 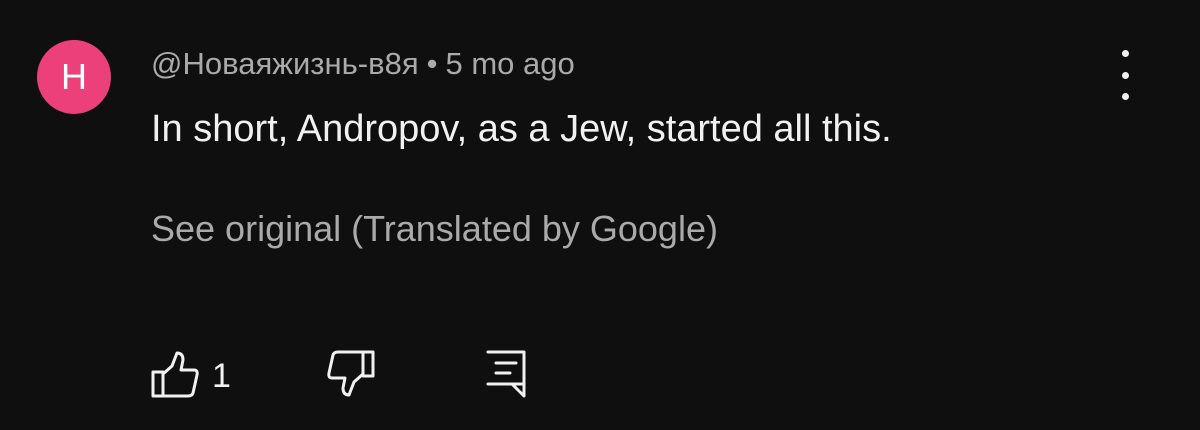 I want to click on like-count: 1, so click(x=221, y=376).